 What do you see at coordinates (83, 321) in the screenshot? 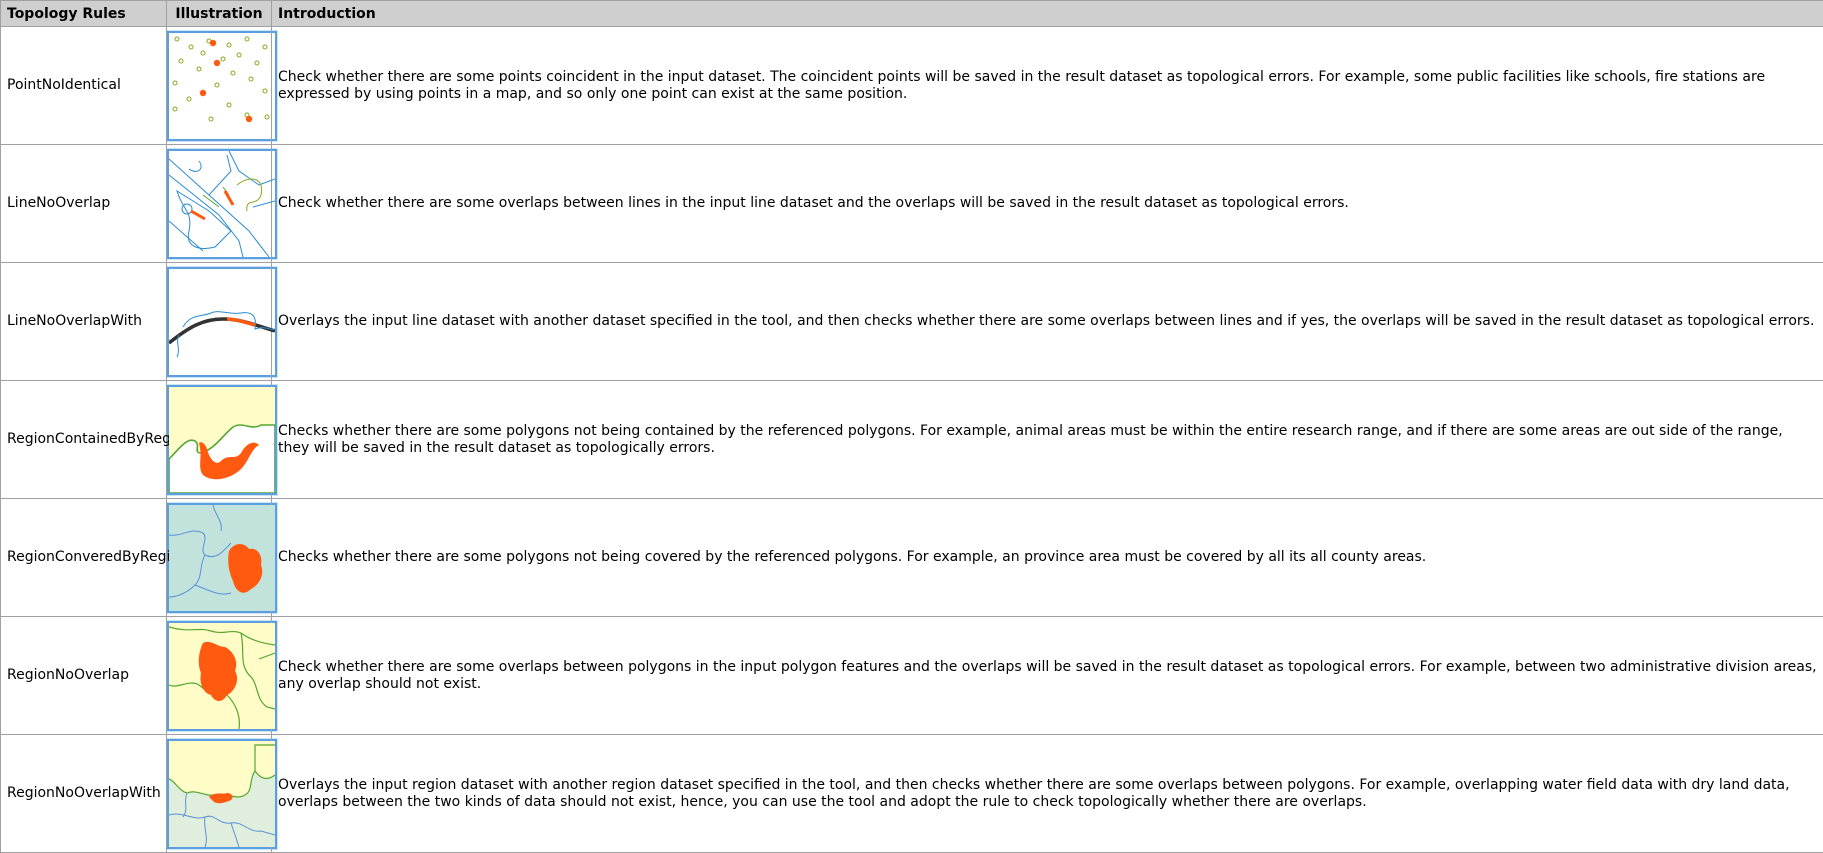
I see `rule-name: LineNoOverlapWith` at bounding box center [83, 321].